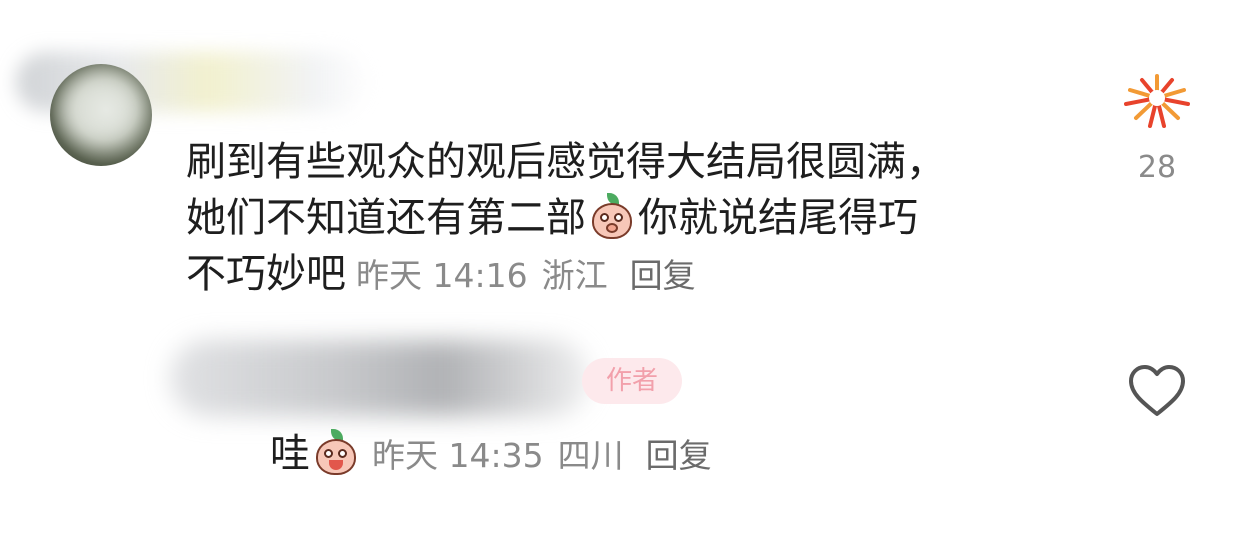 The height and width of the screenshot is (541, 1235). Describe the element at coordinates (458, 455) in the screenshot. I see `reply-time: 昨天 14:35` at that location.